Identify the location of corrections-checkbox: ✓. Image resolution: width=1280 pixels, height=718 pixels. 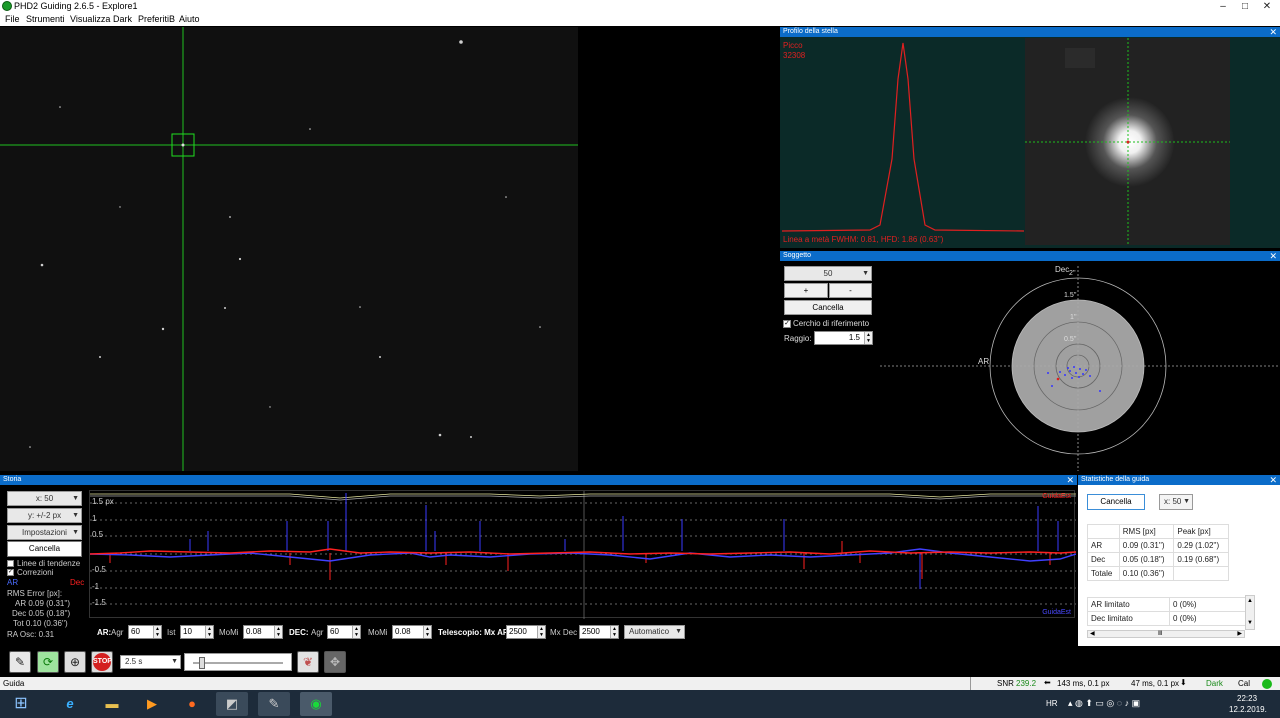
(10, 572).